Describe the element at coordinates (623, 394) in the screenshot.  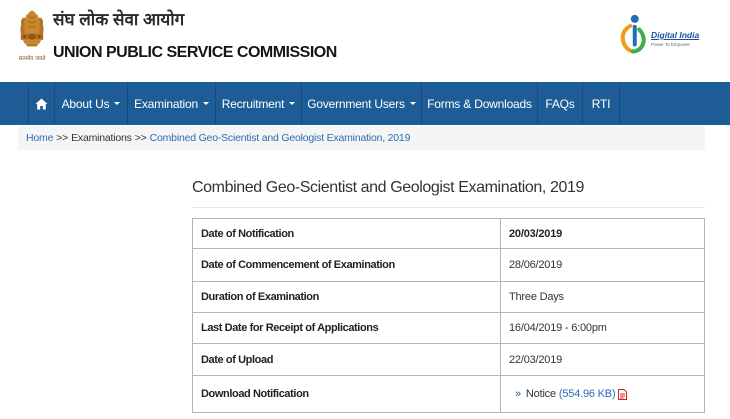
I see `pdf-icon` at that location.